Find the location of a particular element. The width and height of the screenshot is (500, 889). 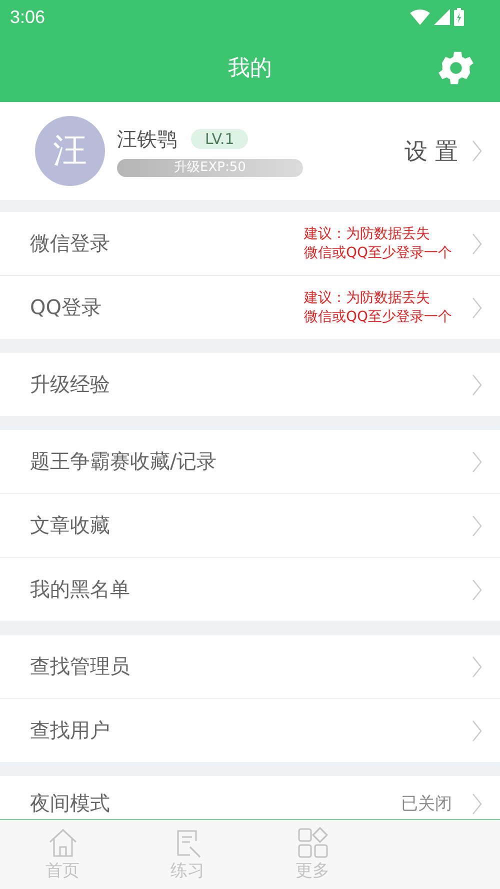

menu-item: 查找管理员 is located at coordinates (250, 667).